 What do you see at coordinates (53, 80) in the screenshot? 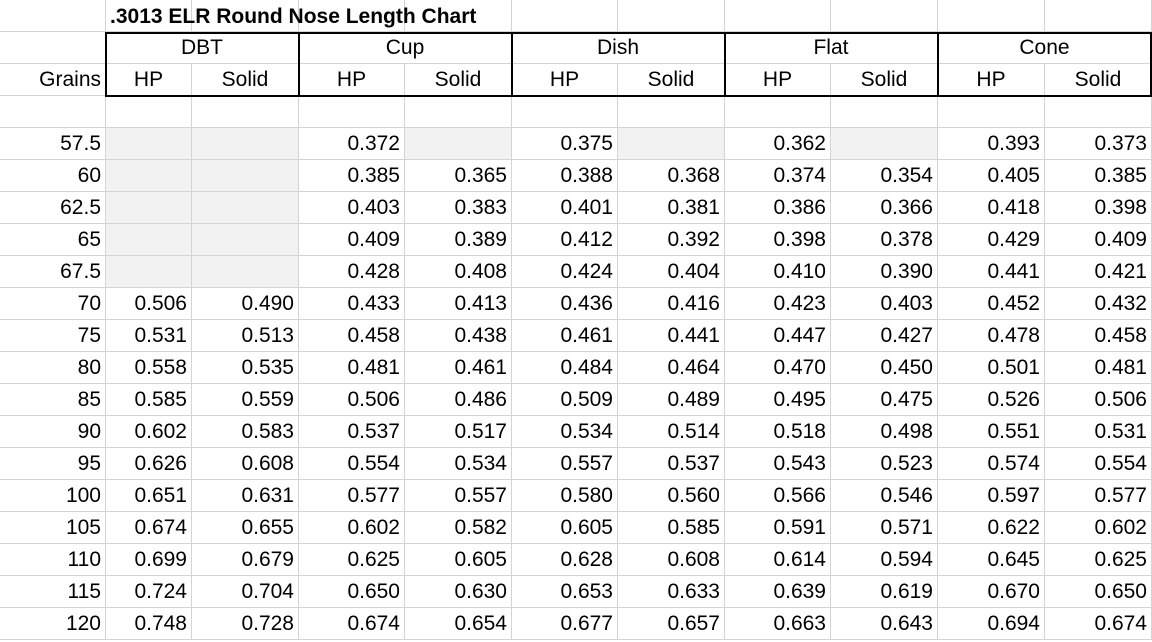
I see `row-header-grains: Grains` at bounding box center [53, 80].